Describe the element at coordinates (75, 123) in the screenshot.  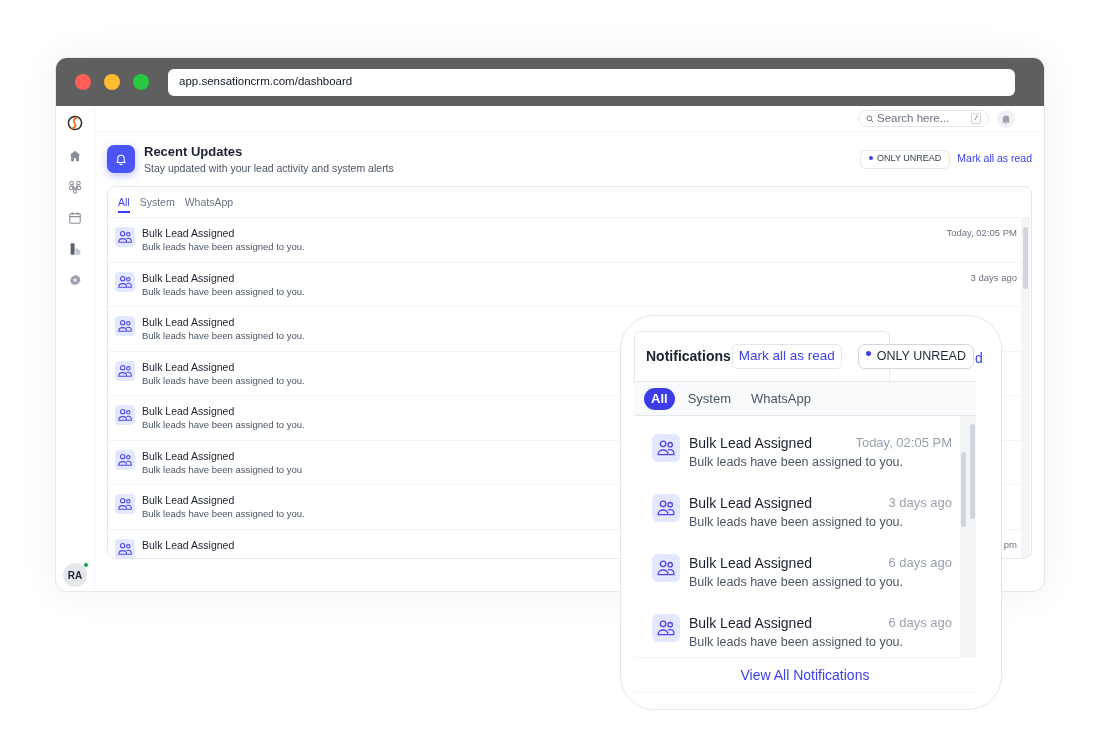
I see `logo-icon` at that location.